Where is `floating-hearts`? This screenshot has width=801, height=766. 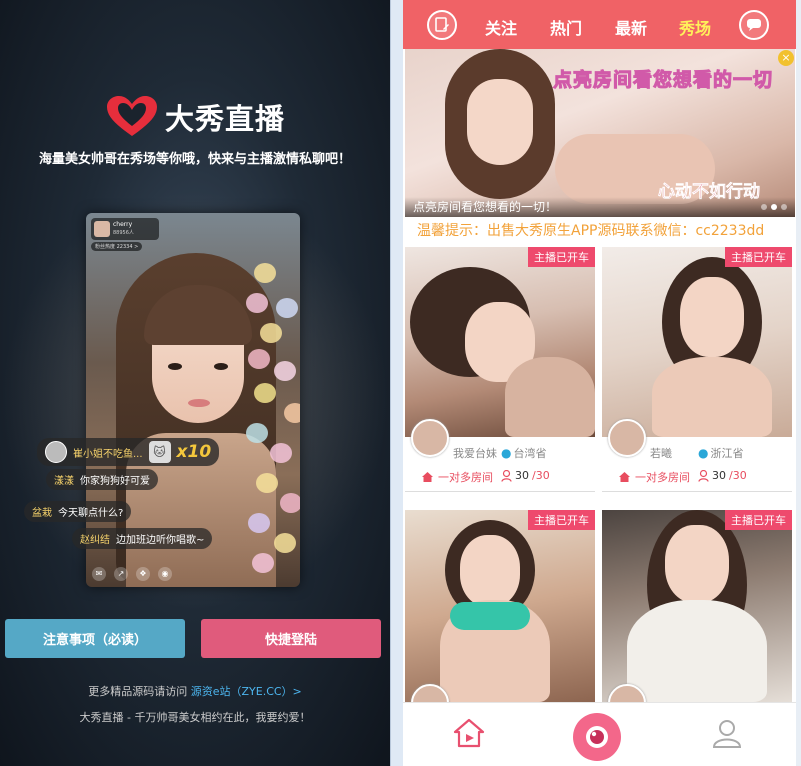
floating-hearts is located at coordinates (273, 418).